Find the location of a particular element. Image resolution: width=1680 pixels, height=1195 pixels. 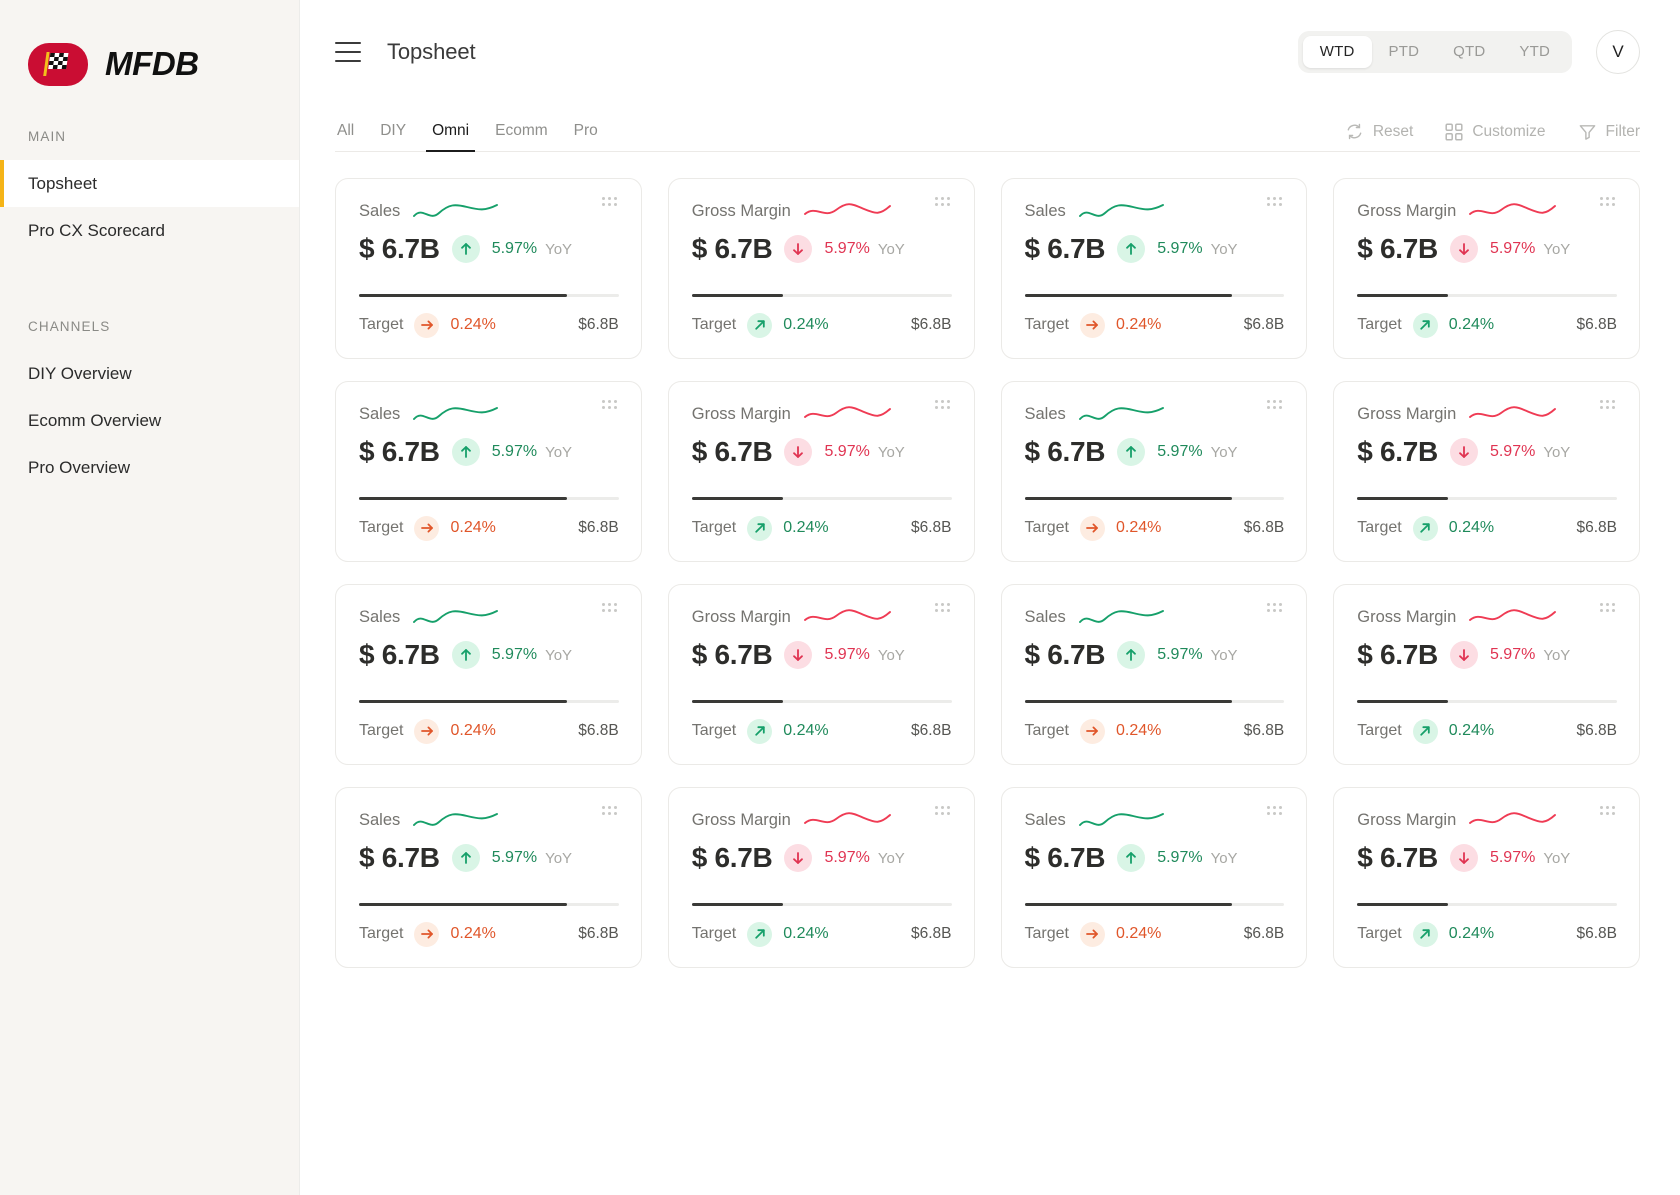

sidebar-item-diy-overview: DIY Overview is located at coordinates (149, 373).